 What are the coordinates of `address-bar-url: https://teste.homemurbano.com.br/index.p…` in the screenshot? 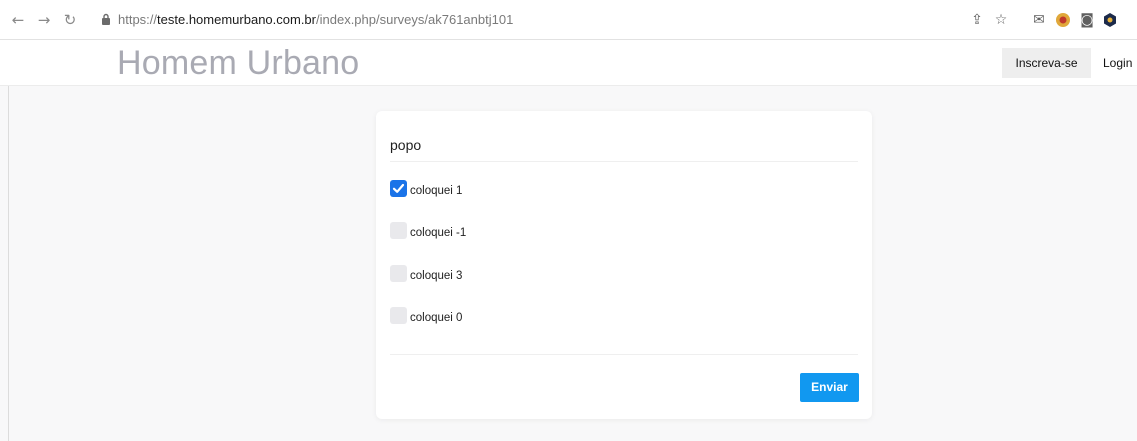 It's located at (315, 20).